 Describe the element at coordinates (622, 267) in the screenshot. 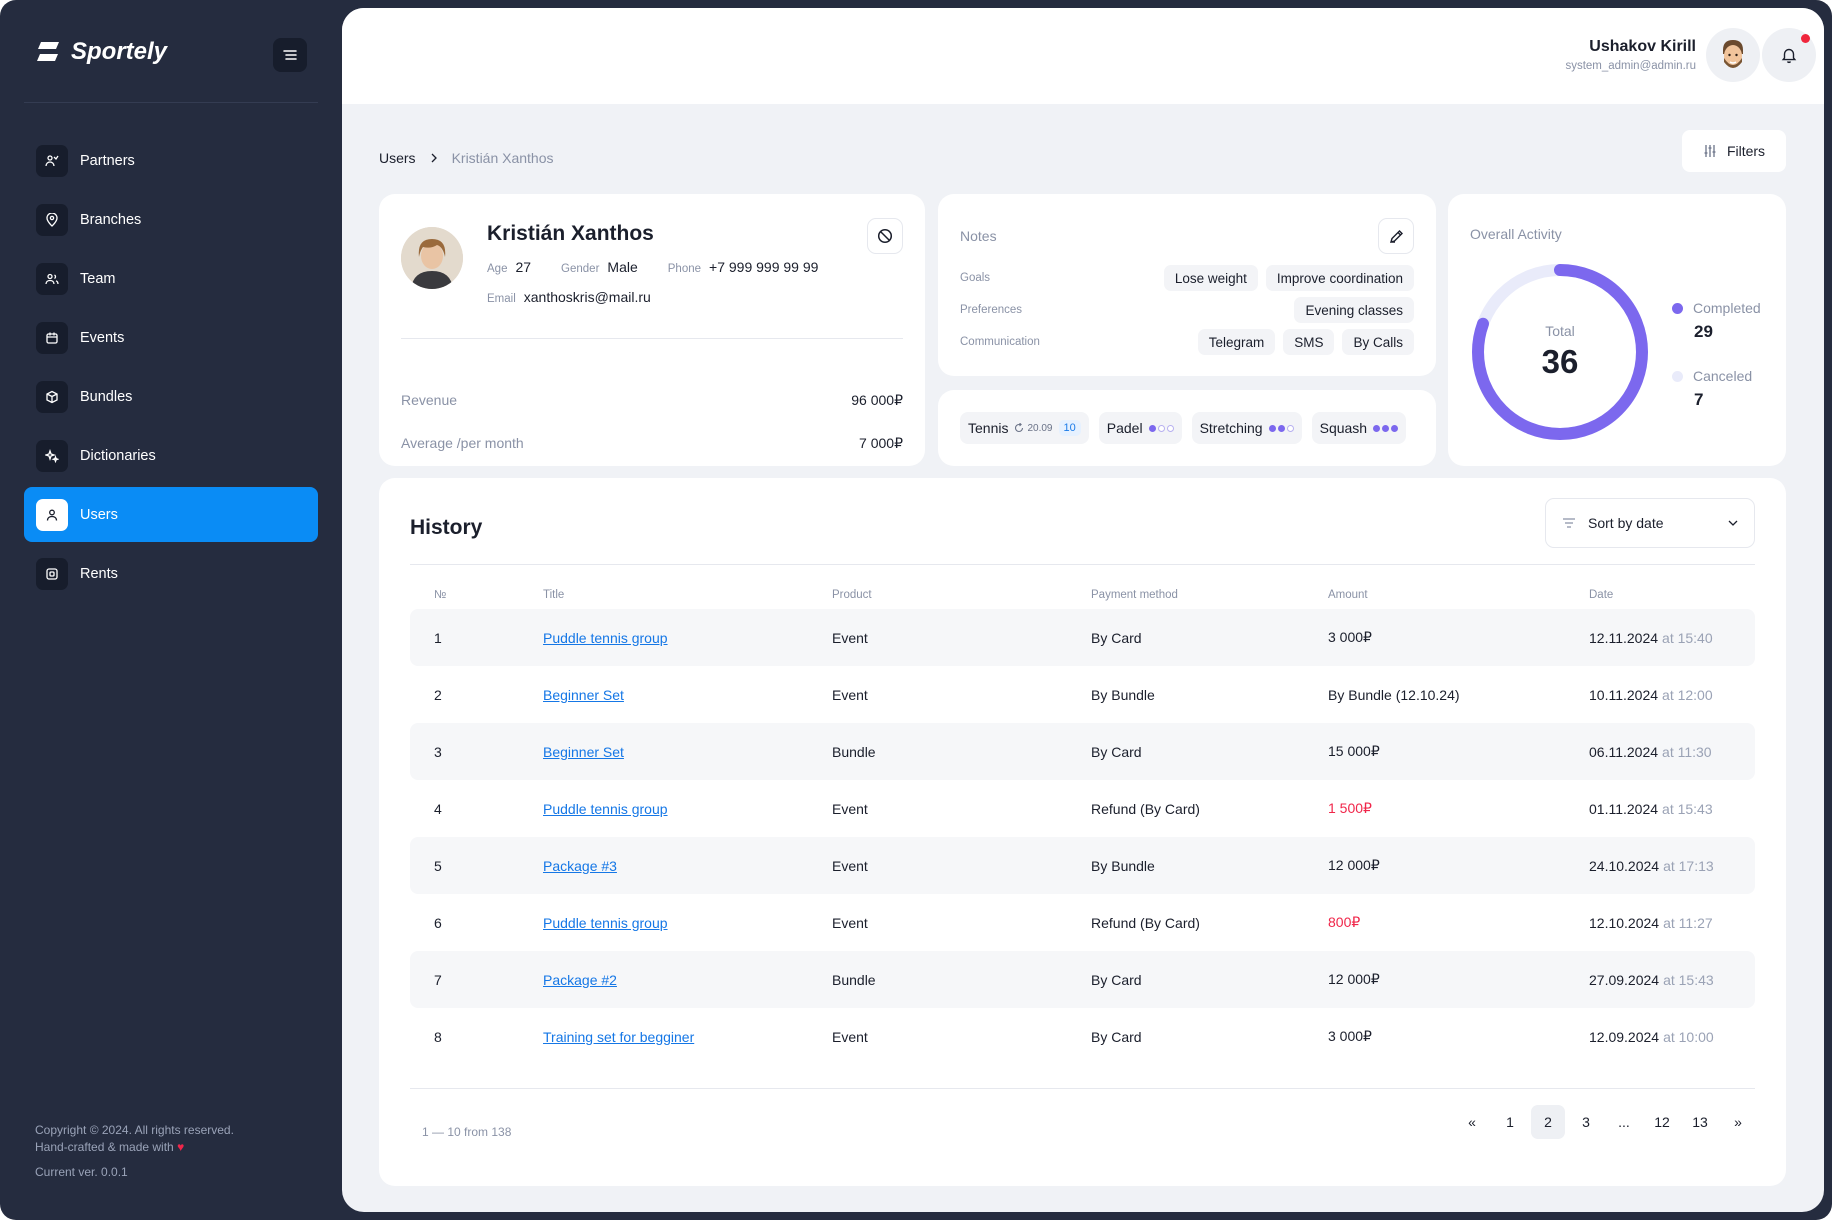

I see `gender-value: Male` at that location.